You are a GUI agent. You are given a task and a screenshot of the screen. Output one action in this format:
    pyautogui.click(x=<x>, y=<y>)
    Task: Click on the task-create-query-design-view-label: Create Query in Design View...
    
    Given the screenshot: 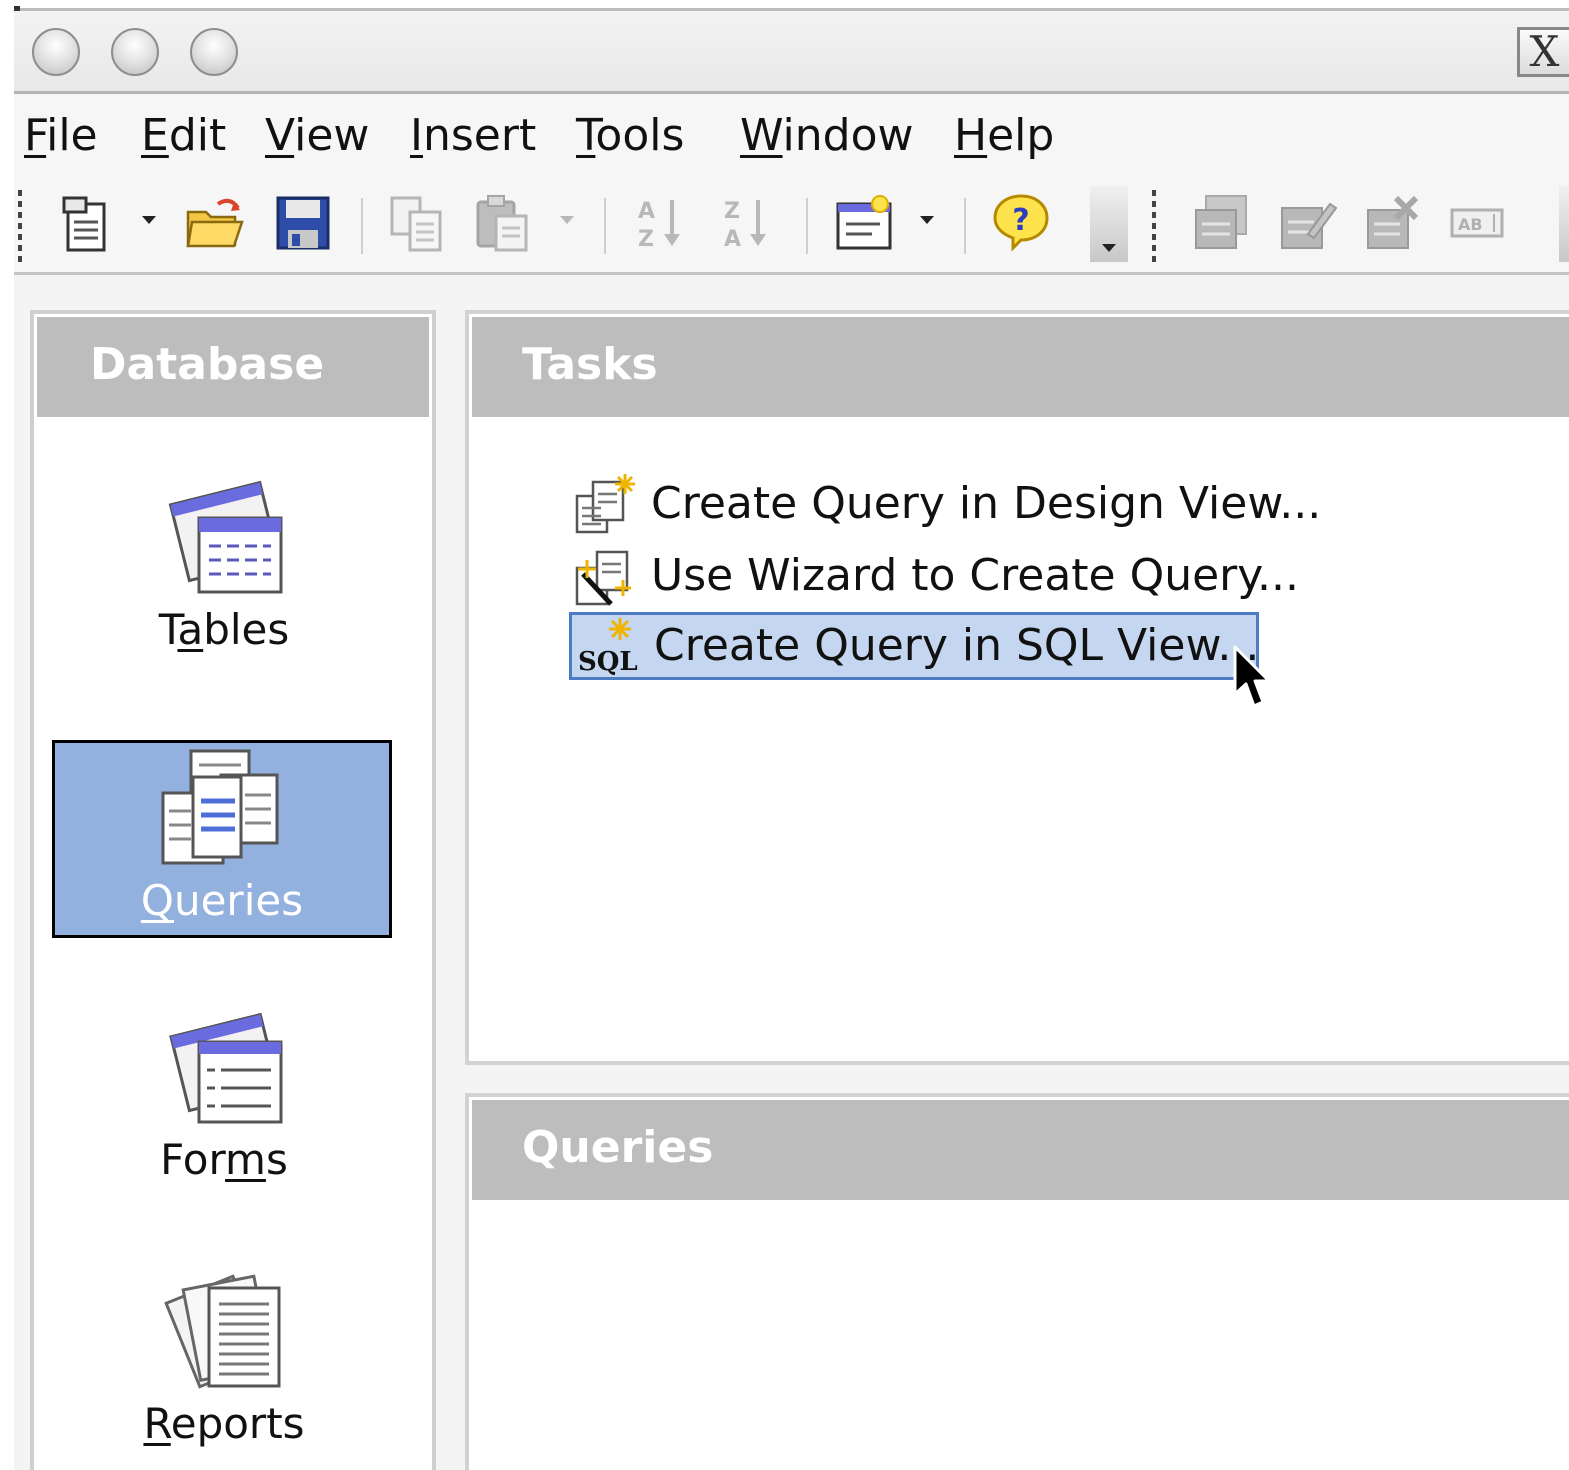 What is the action you would take?
    pyautogui.click(x=986, y=503)
    